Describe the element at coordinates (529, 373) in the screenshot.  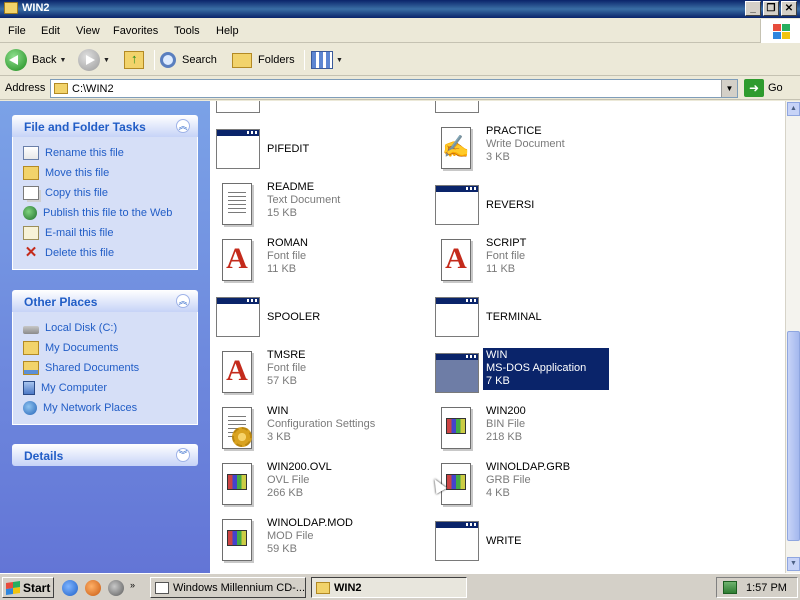
I see `file-item-selected: WIN MS-DOS Application 7 KB` at that location.